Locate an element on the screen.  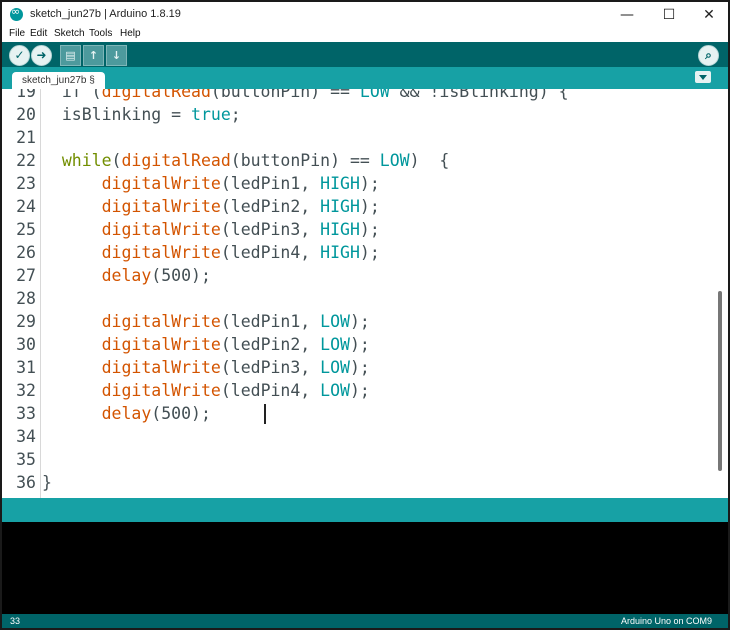
magnifier-icon: ⌕ is located at coordinates (708, 55).